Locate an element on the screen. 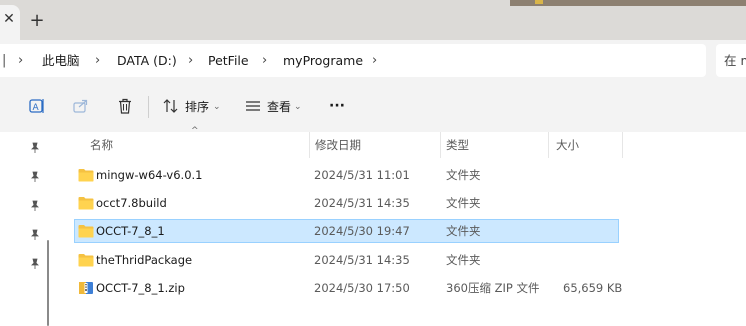 This screenshot has height=326, width=746. column-header-type: 类型 is located at coordinates (457, 145).